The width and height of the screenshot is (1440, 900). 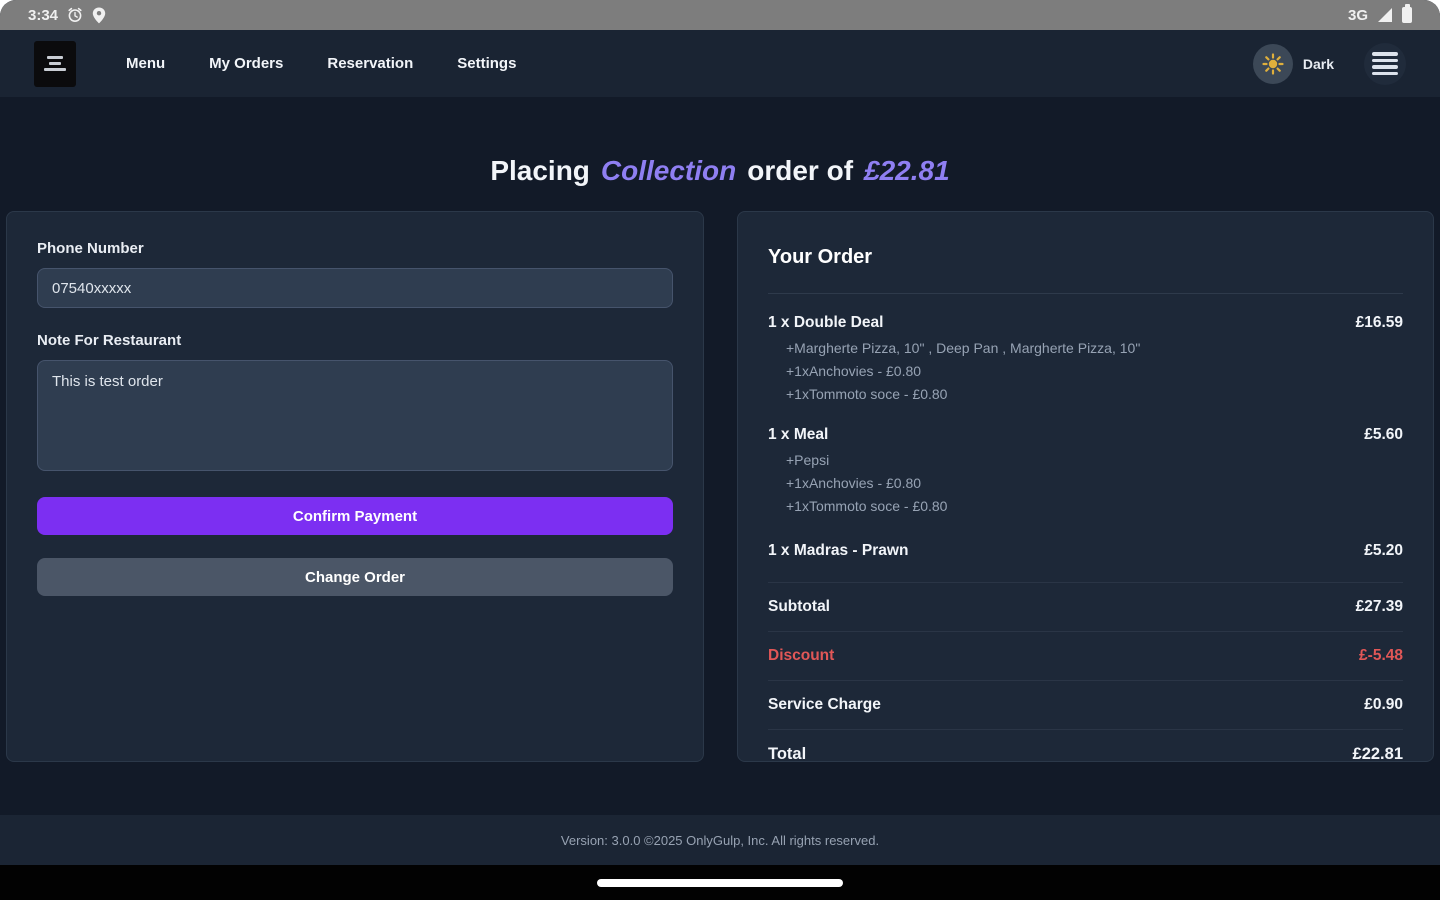 I want to click on order-item: 1 x Madras - Prawn £5.20, so click(x=1085, y=551).